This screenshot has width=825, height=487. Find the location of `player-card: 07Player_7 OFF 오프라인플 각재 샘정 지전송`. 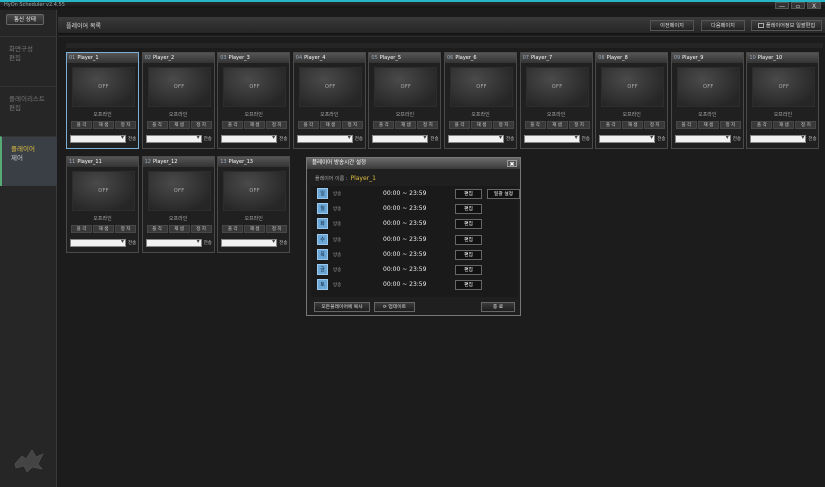

player-card: 07Player_7 OFF 오프라인플 각재 샘정 지전송 is located at coordinates (556, 100).